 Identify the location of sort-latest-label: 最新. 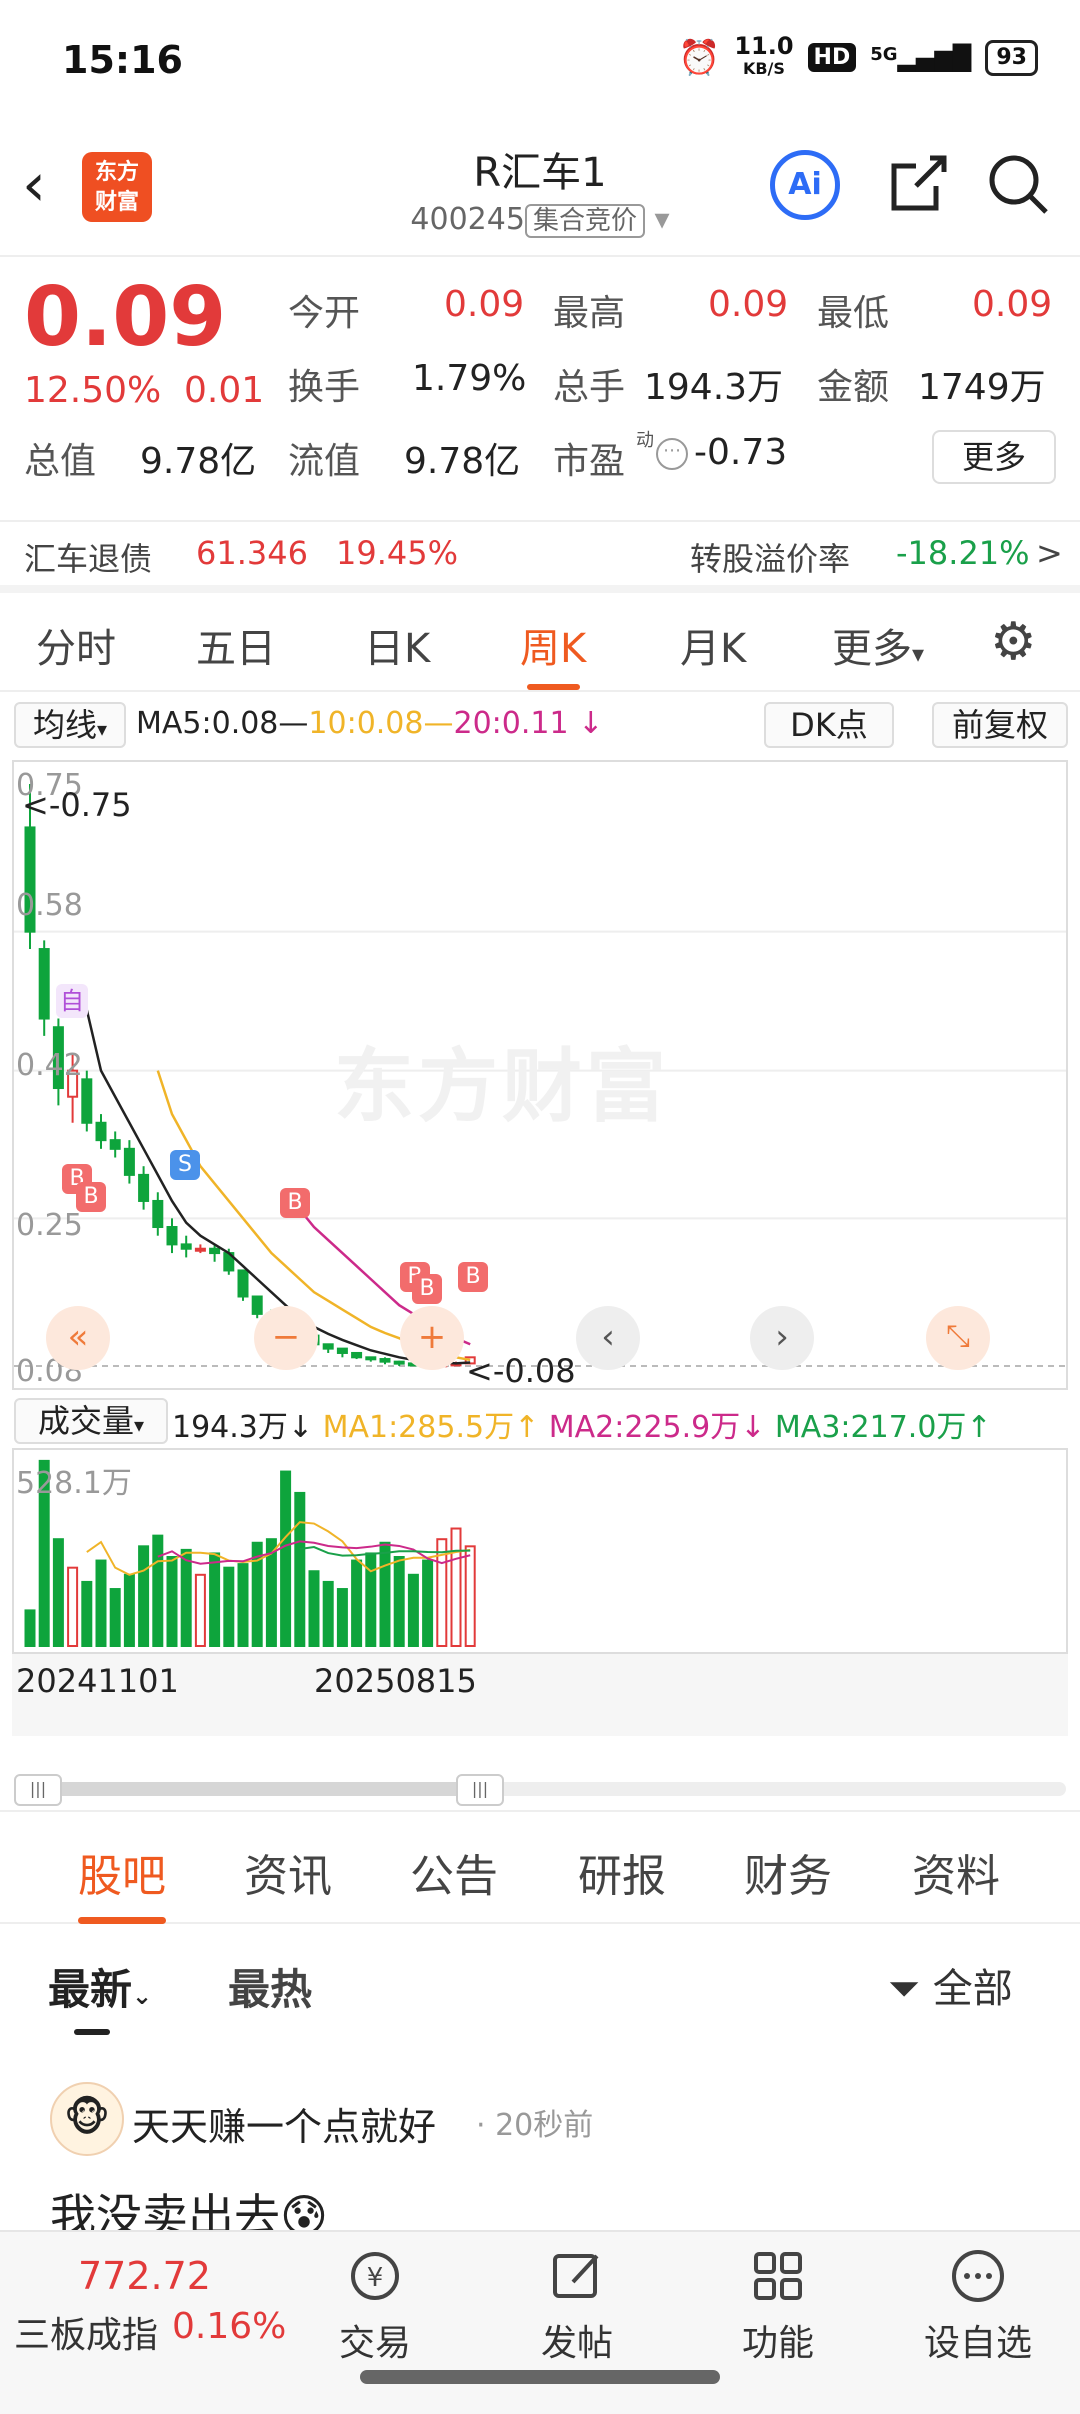
(90, 1989).